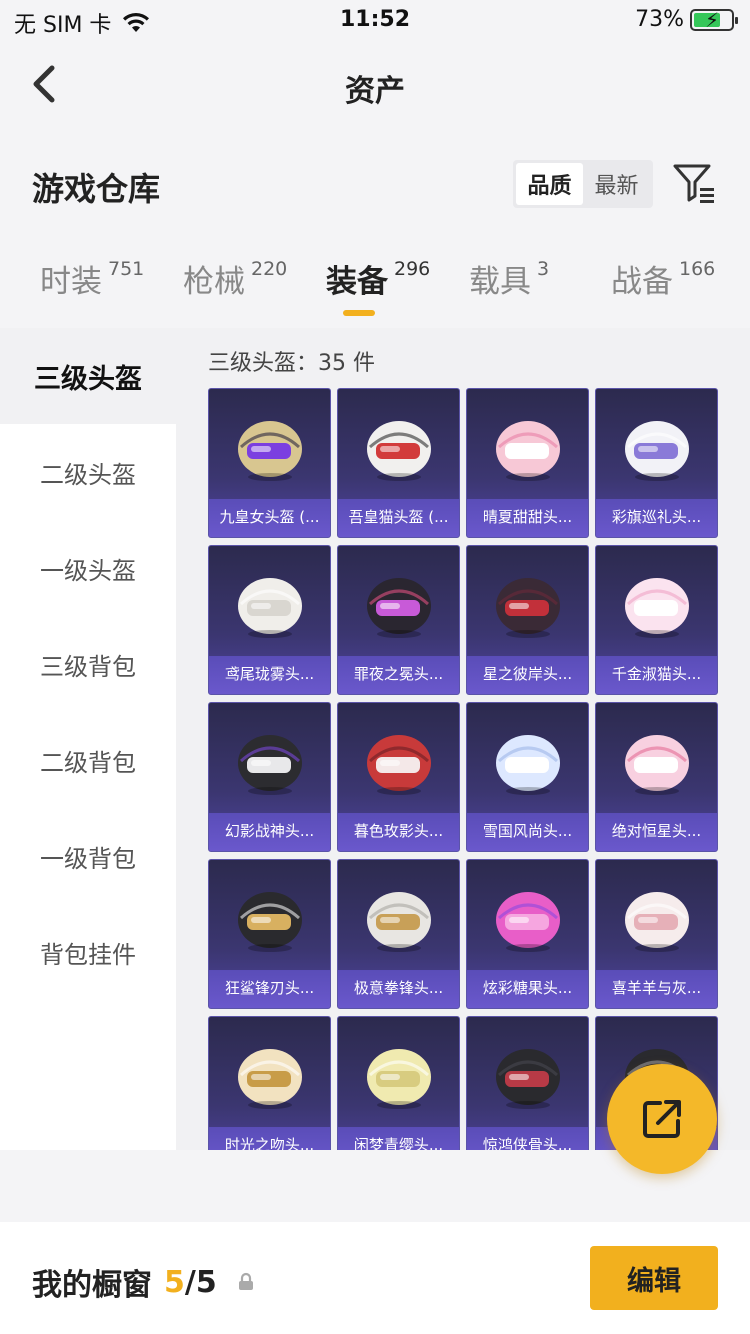 This screenshot has width=750, height=1334. What do you see at coordinates (214, 282) in the screenshot?
I see `tab-label: 枪械` at bounding box center [214, 282].